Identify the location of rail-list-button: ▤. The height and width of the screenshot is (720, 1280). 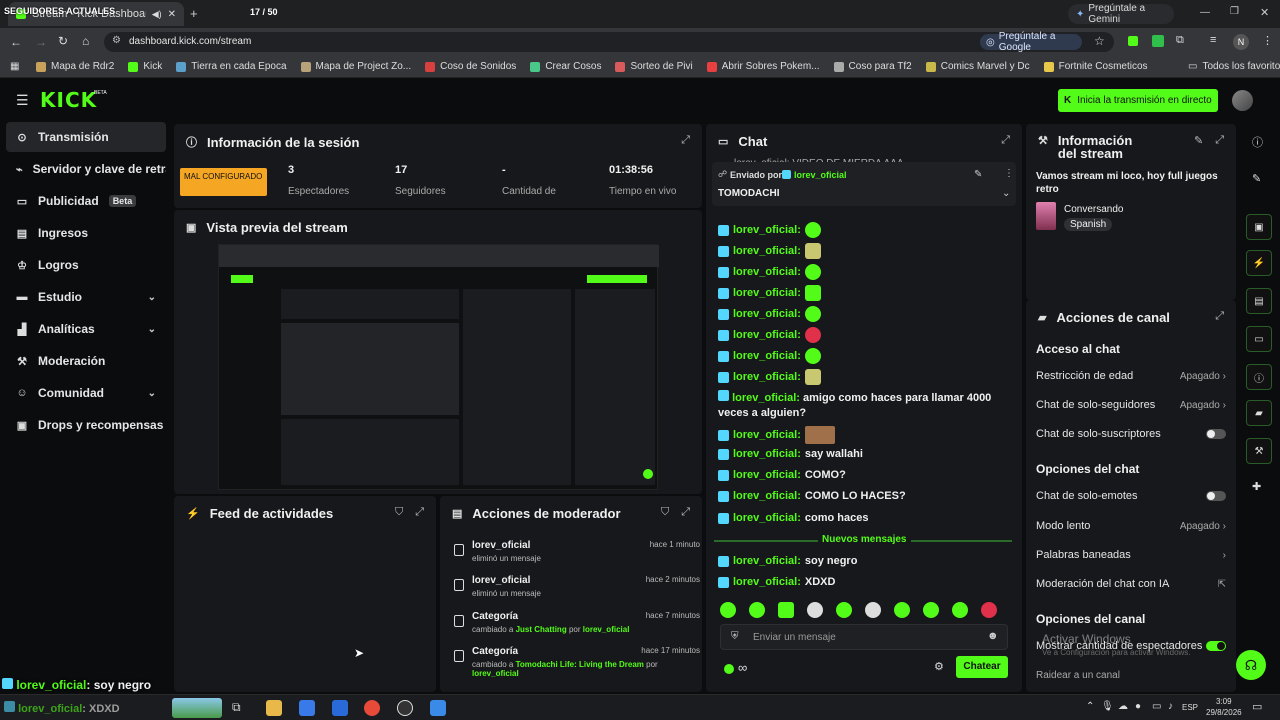
(1259, 301).